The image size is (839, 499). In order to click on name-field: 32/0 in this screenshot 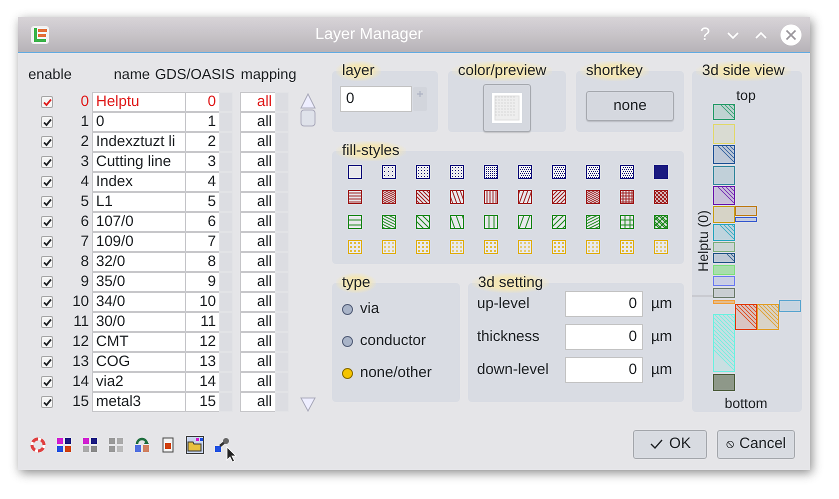, I will do `click(138, 262)`.